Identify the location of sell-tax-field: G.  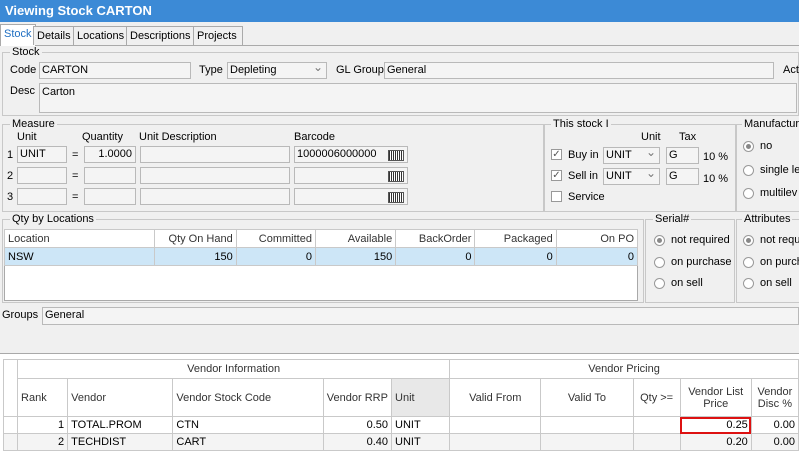
(682, 176).